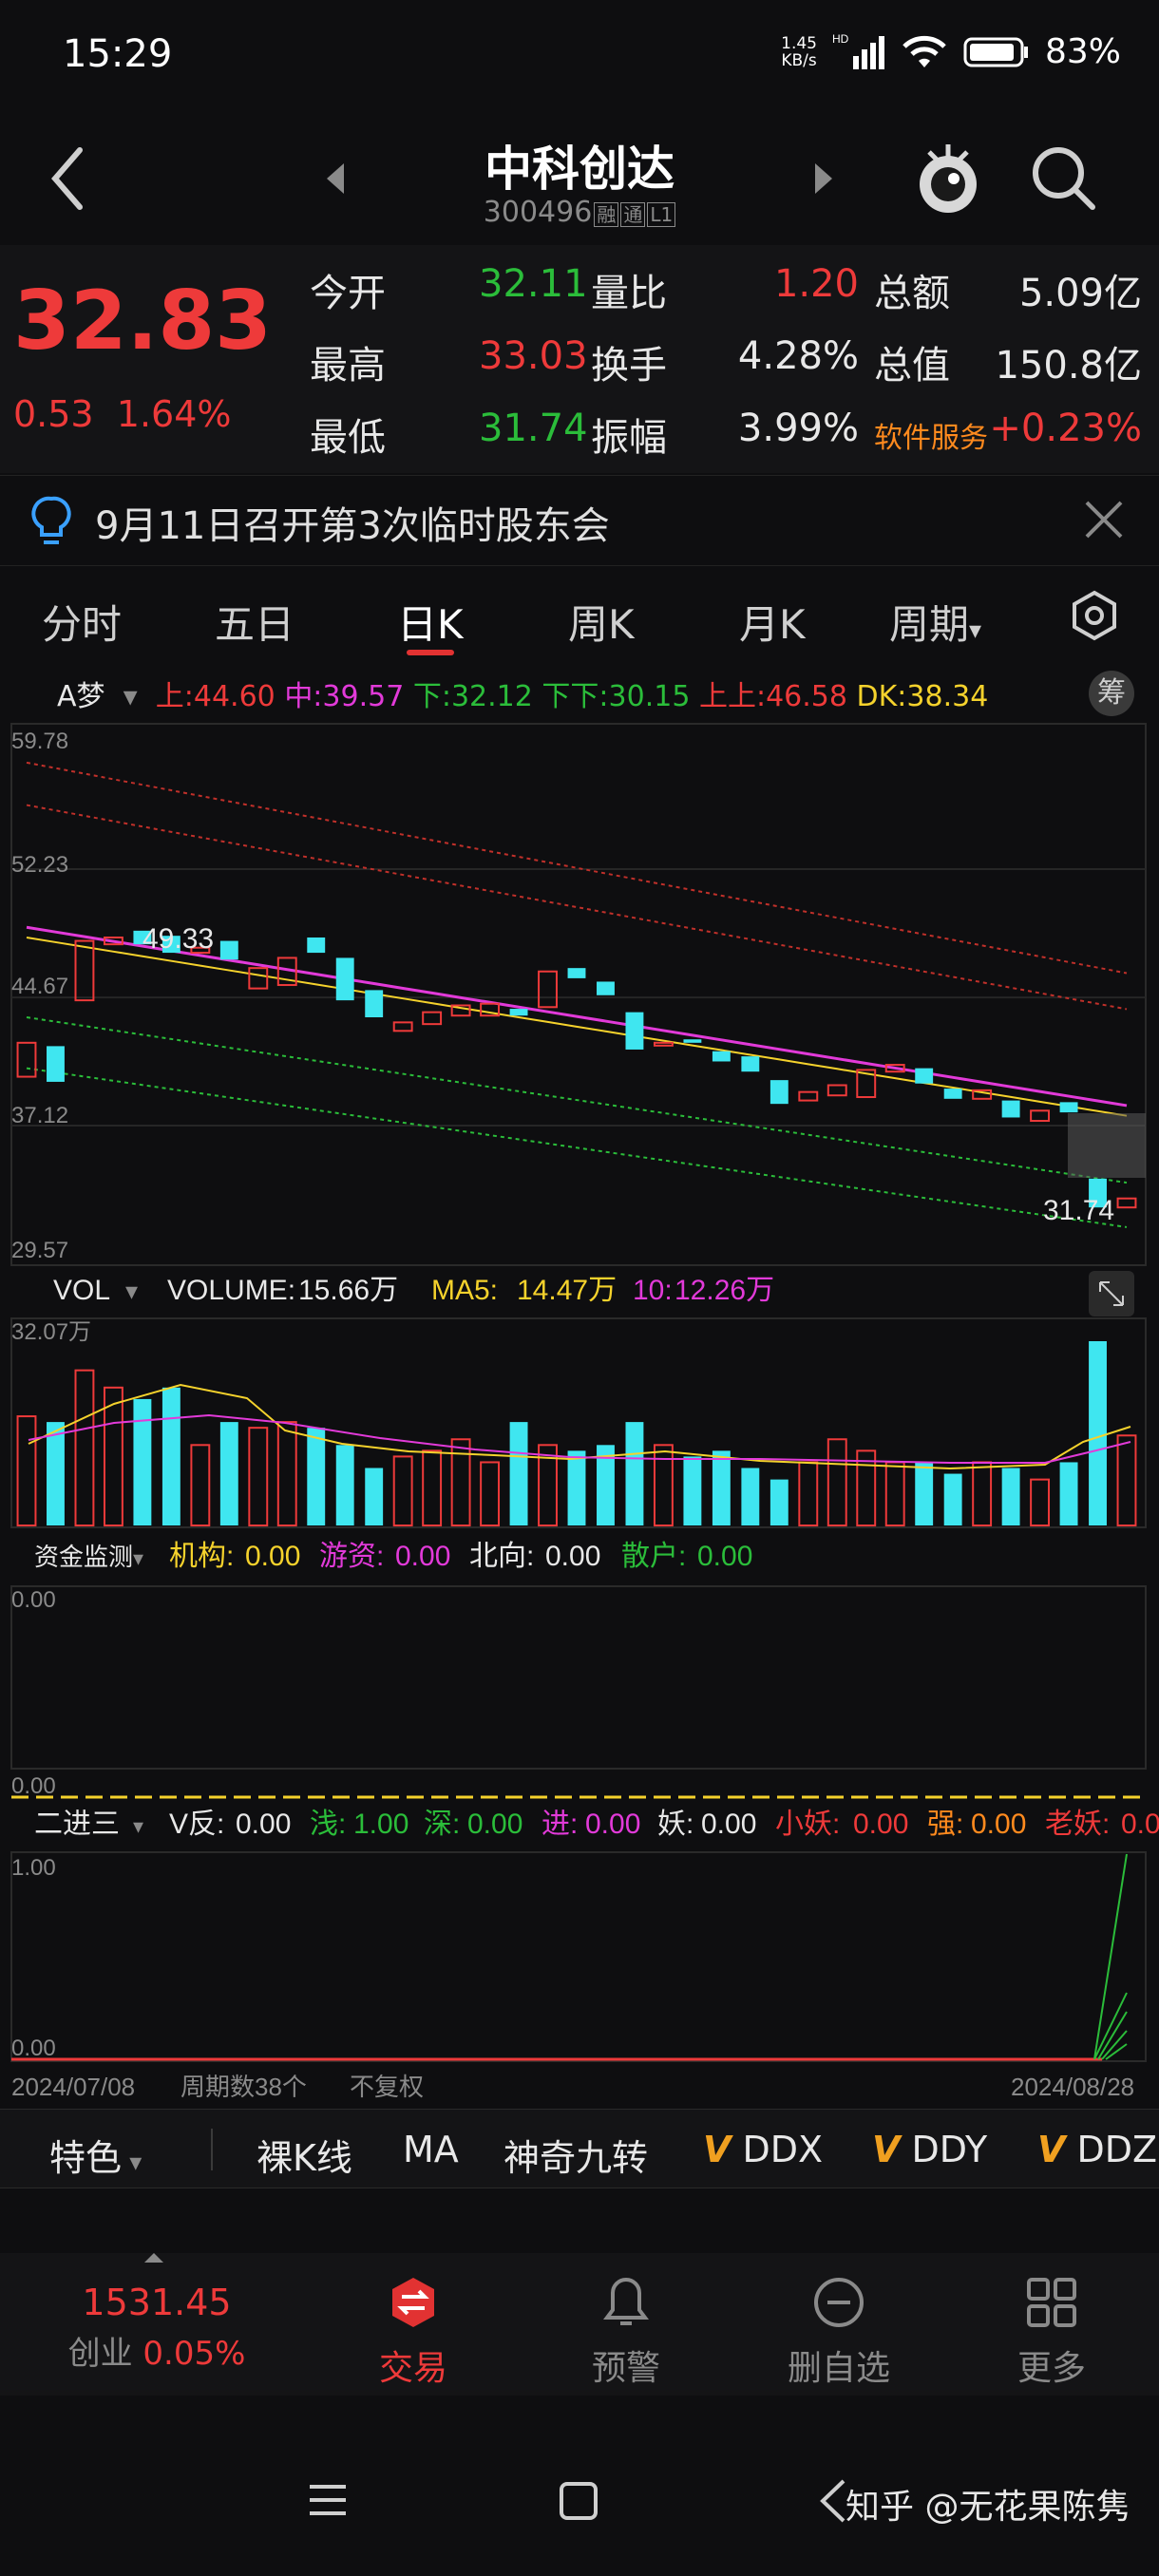  I want to click on special-features-dropdown: 特色 ▾, so click(95, 2155).